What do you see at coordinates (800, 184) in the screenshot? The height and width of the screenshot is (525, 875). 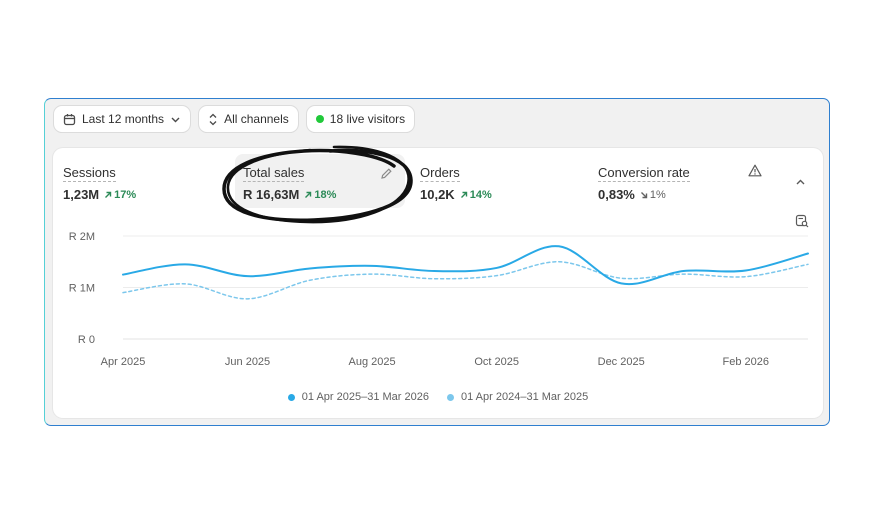 I see `chevron-up-icon` at bounding box center [800, 184].